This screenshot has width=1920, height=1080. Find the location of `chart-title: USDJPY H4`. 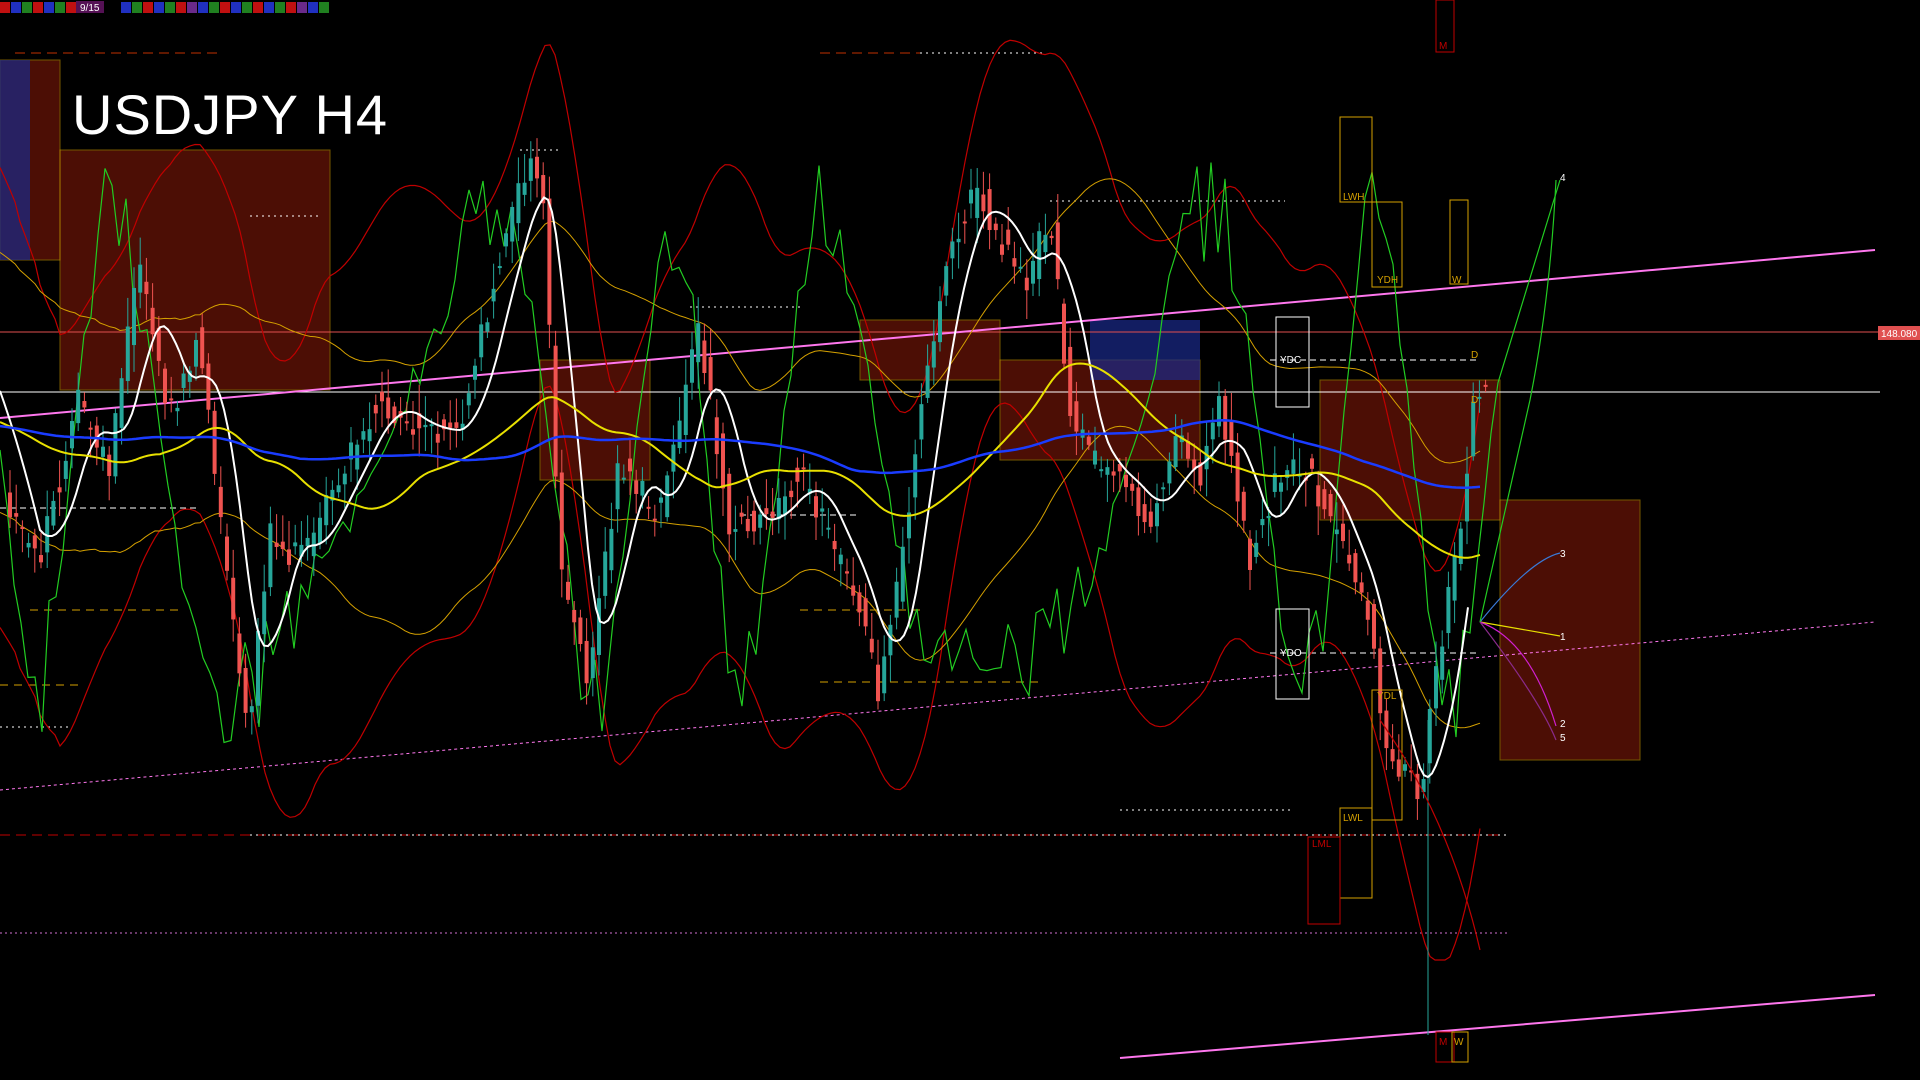

chart-title: USDJPY H4 is located at coordinates (230, 114).